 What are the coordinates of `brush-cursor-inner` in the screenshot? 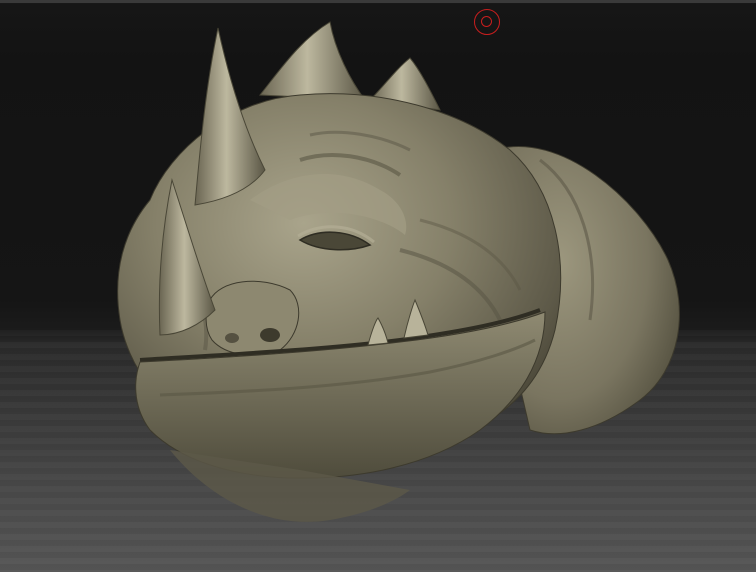 It's located at (486, 21).